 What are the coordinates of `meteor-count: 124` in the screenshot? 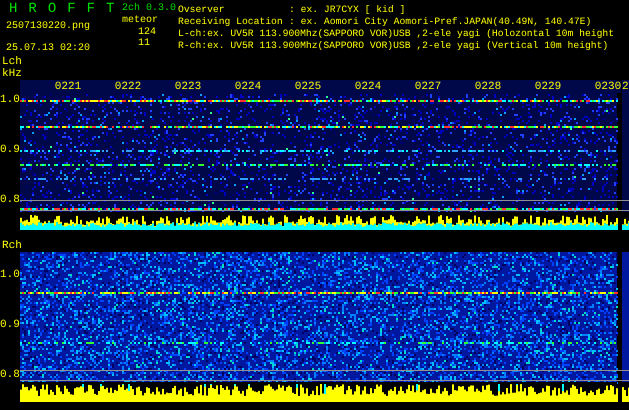 It's located at (146, 32).